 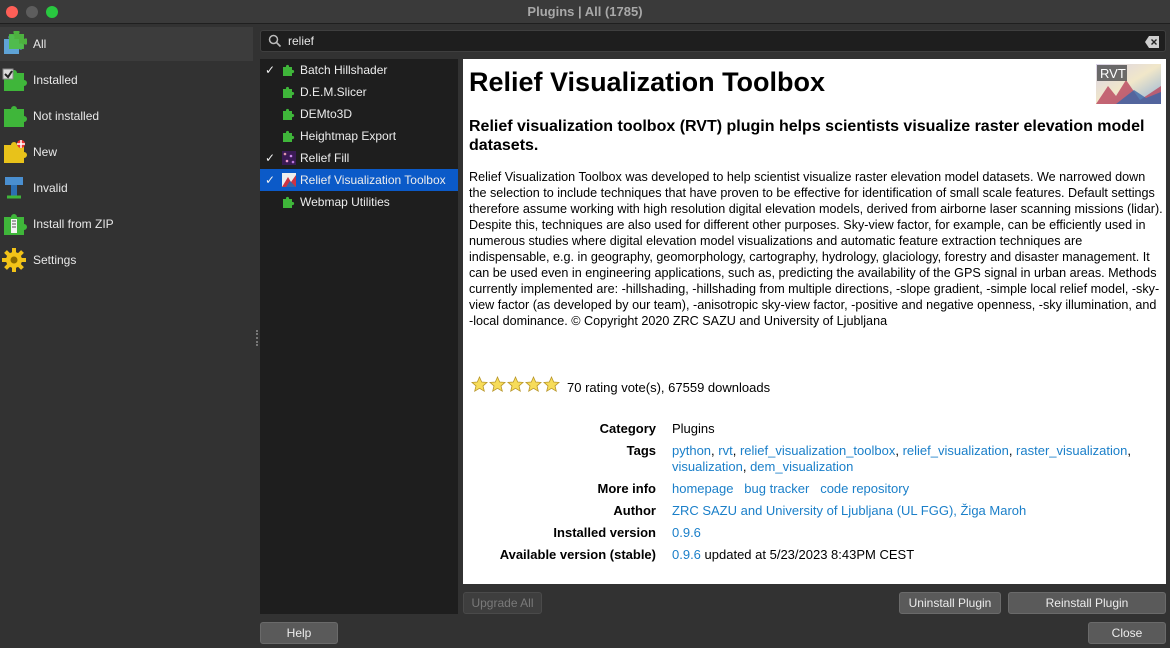 I want to click on plugin-name: Webmap Utilities, so click(x=345, y=202).